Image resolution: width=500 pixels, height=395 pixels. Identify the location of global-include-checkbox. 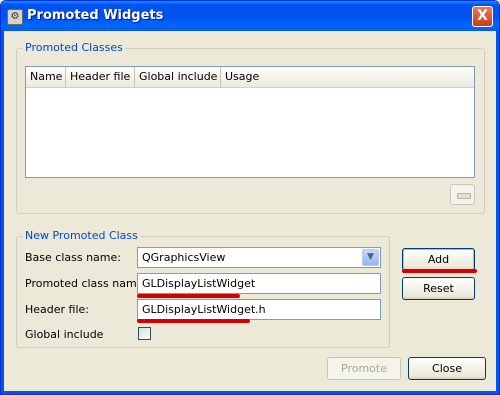
(144, 333).